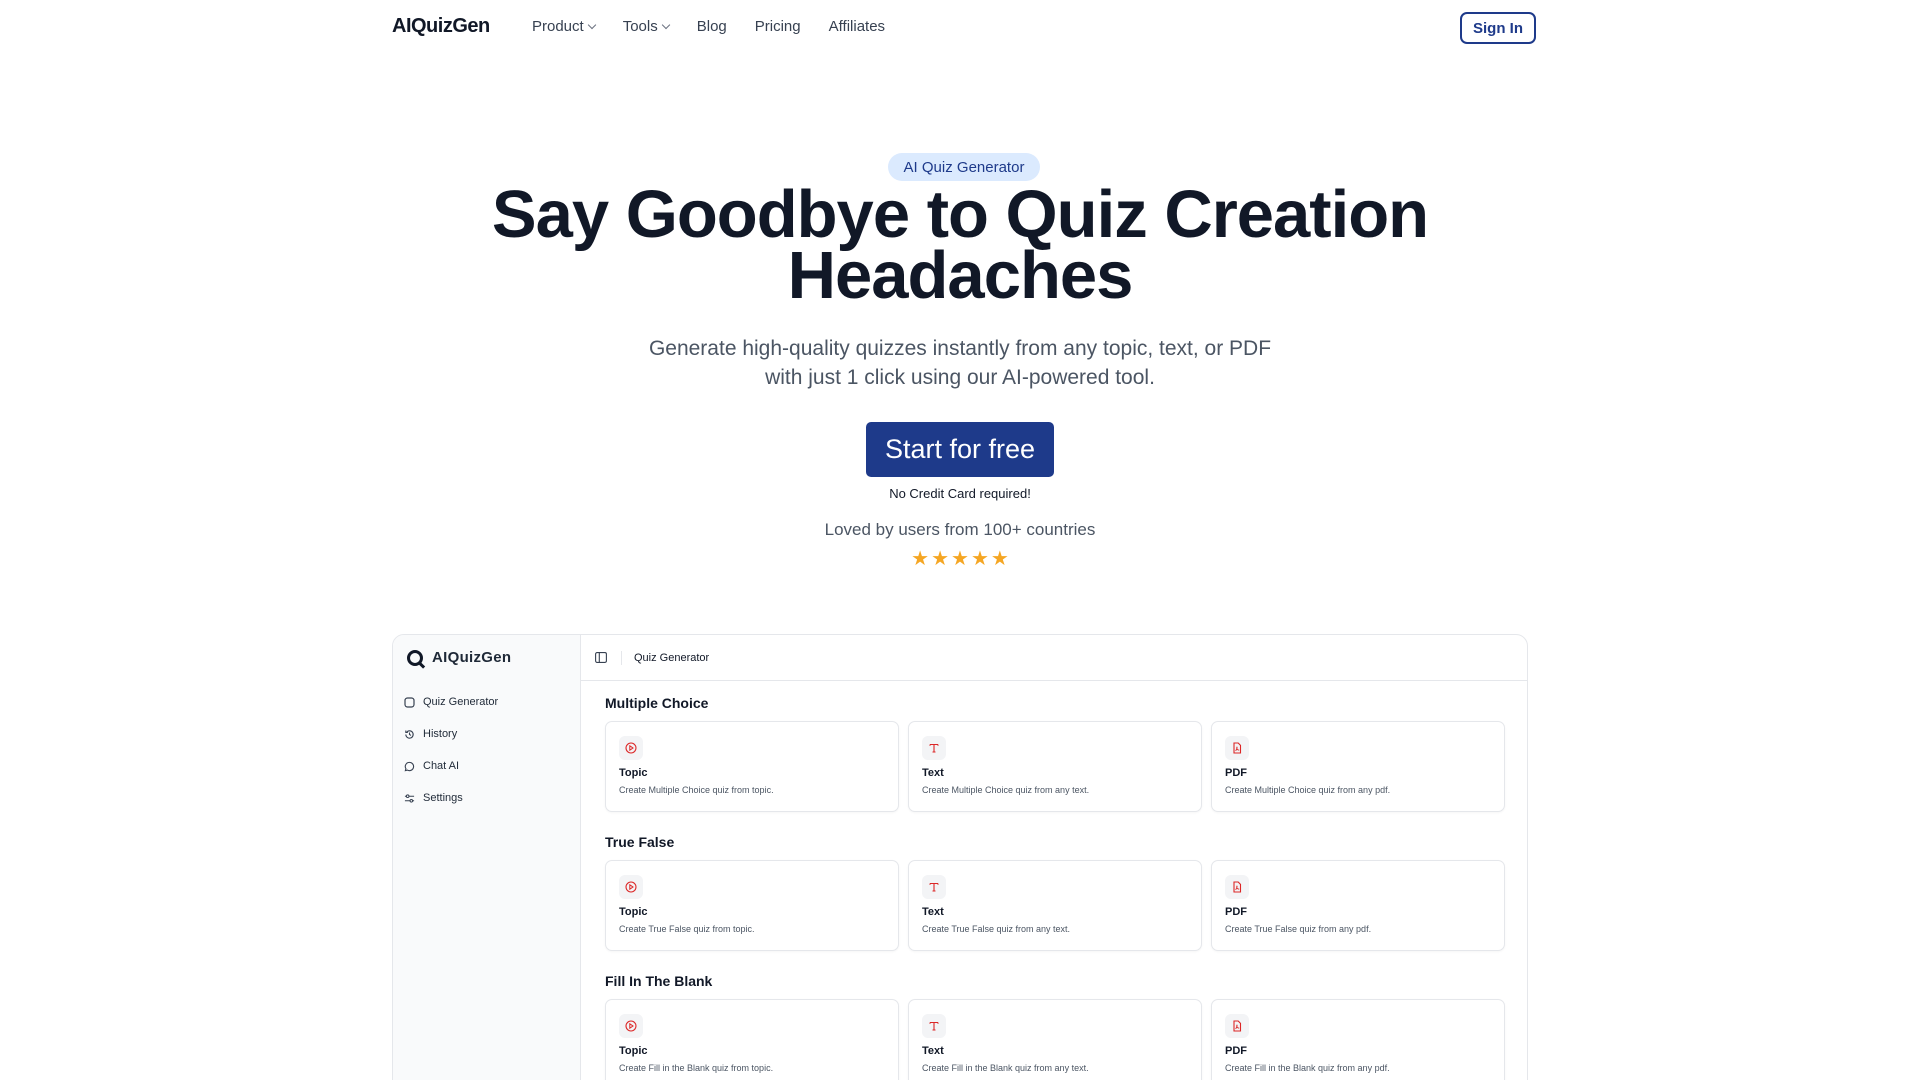 This screenshot has width=1920, height=1080. Describe the element at coordinates (672, 657) in the screenshot. I see `topbar-title: Quiz Generator` at that location.